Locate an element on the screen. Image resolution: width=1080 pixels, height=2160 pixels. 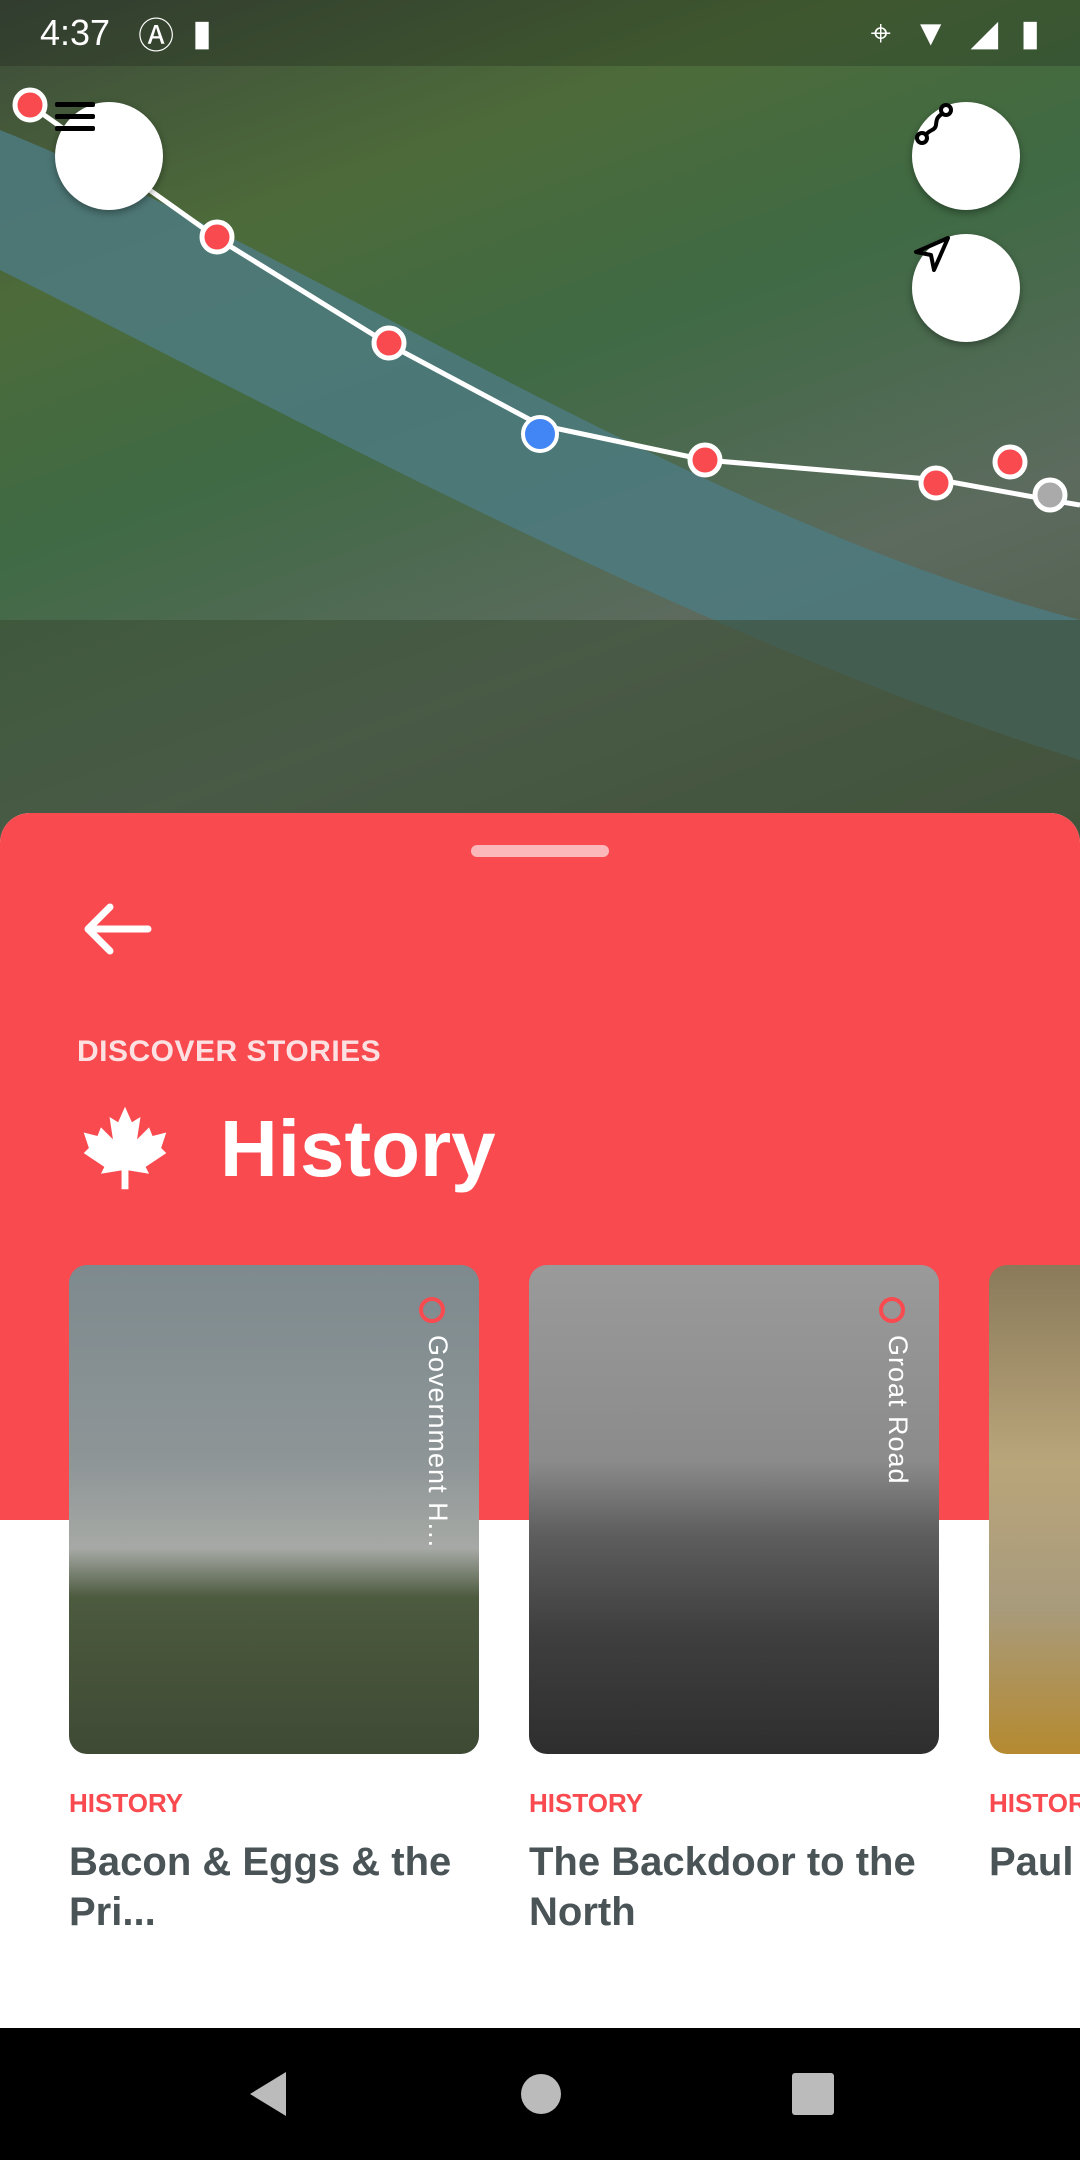
story-title: Paul is located at coordinates (1031, 1862).